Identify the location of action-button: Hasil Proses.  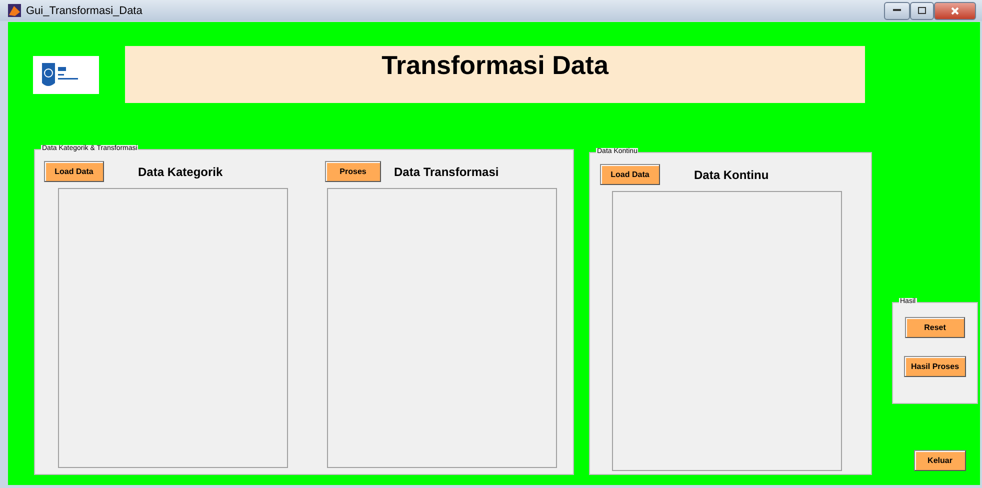
(935, 366).